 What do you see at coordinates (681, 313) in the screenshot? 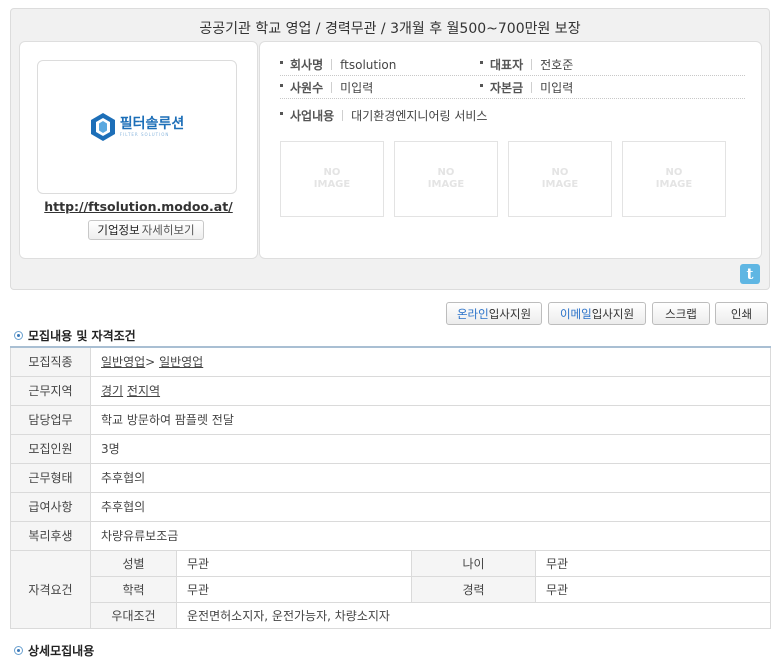
I see `scrap-button: 스크랩` at bounding box center [681, 313].